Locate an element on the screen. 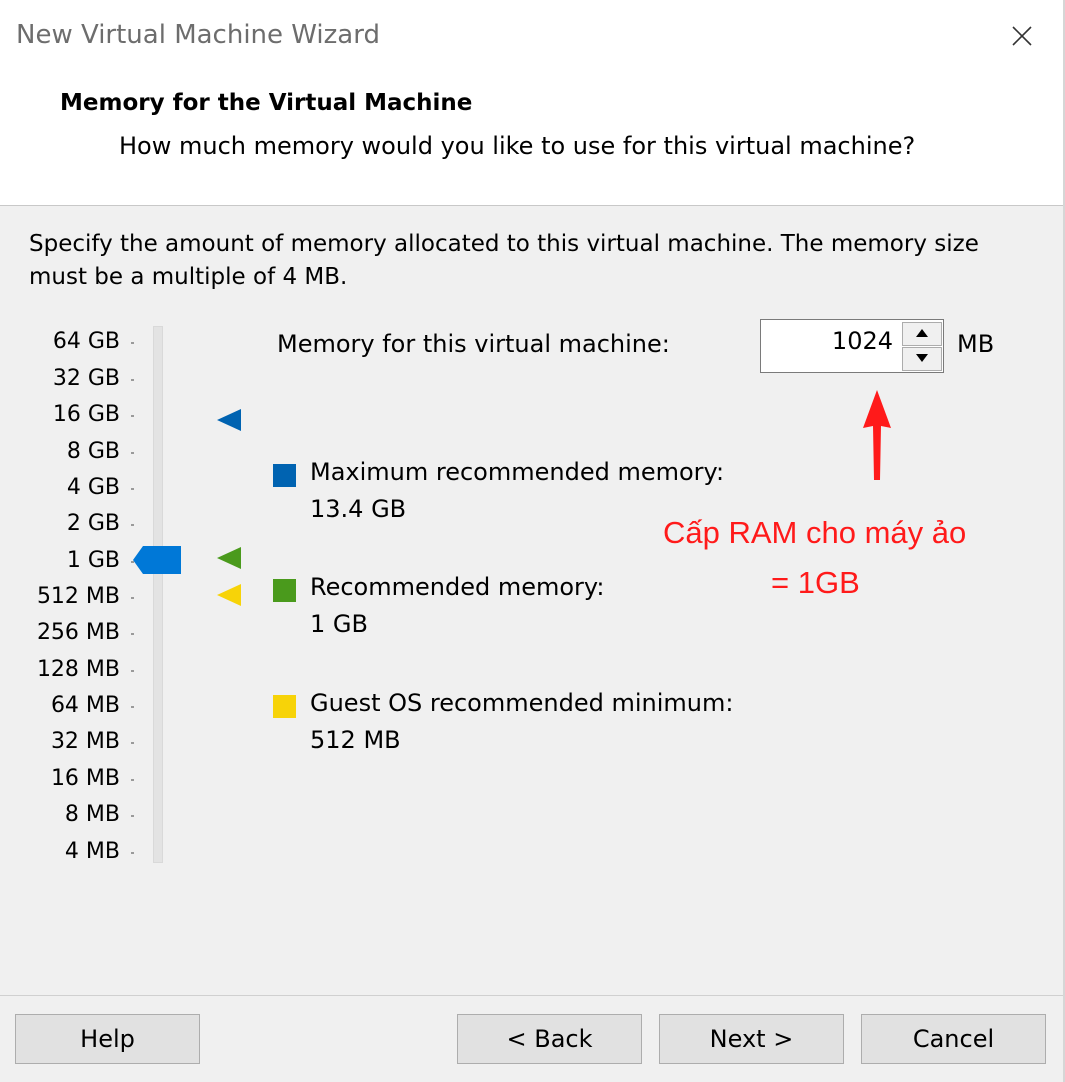 This screenshot has width=1065, height=1082. scale-label: 16 GB is located at coordinates (86, 414).